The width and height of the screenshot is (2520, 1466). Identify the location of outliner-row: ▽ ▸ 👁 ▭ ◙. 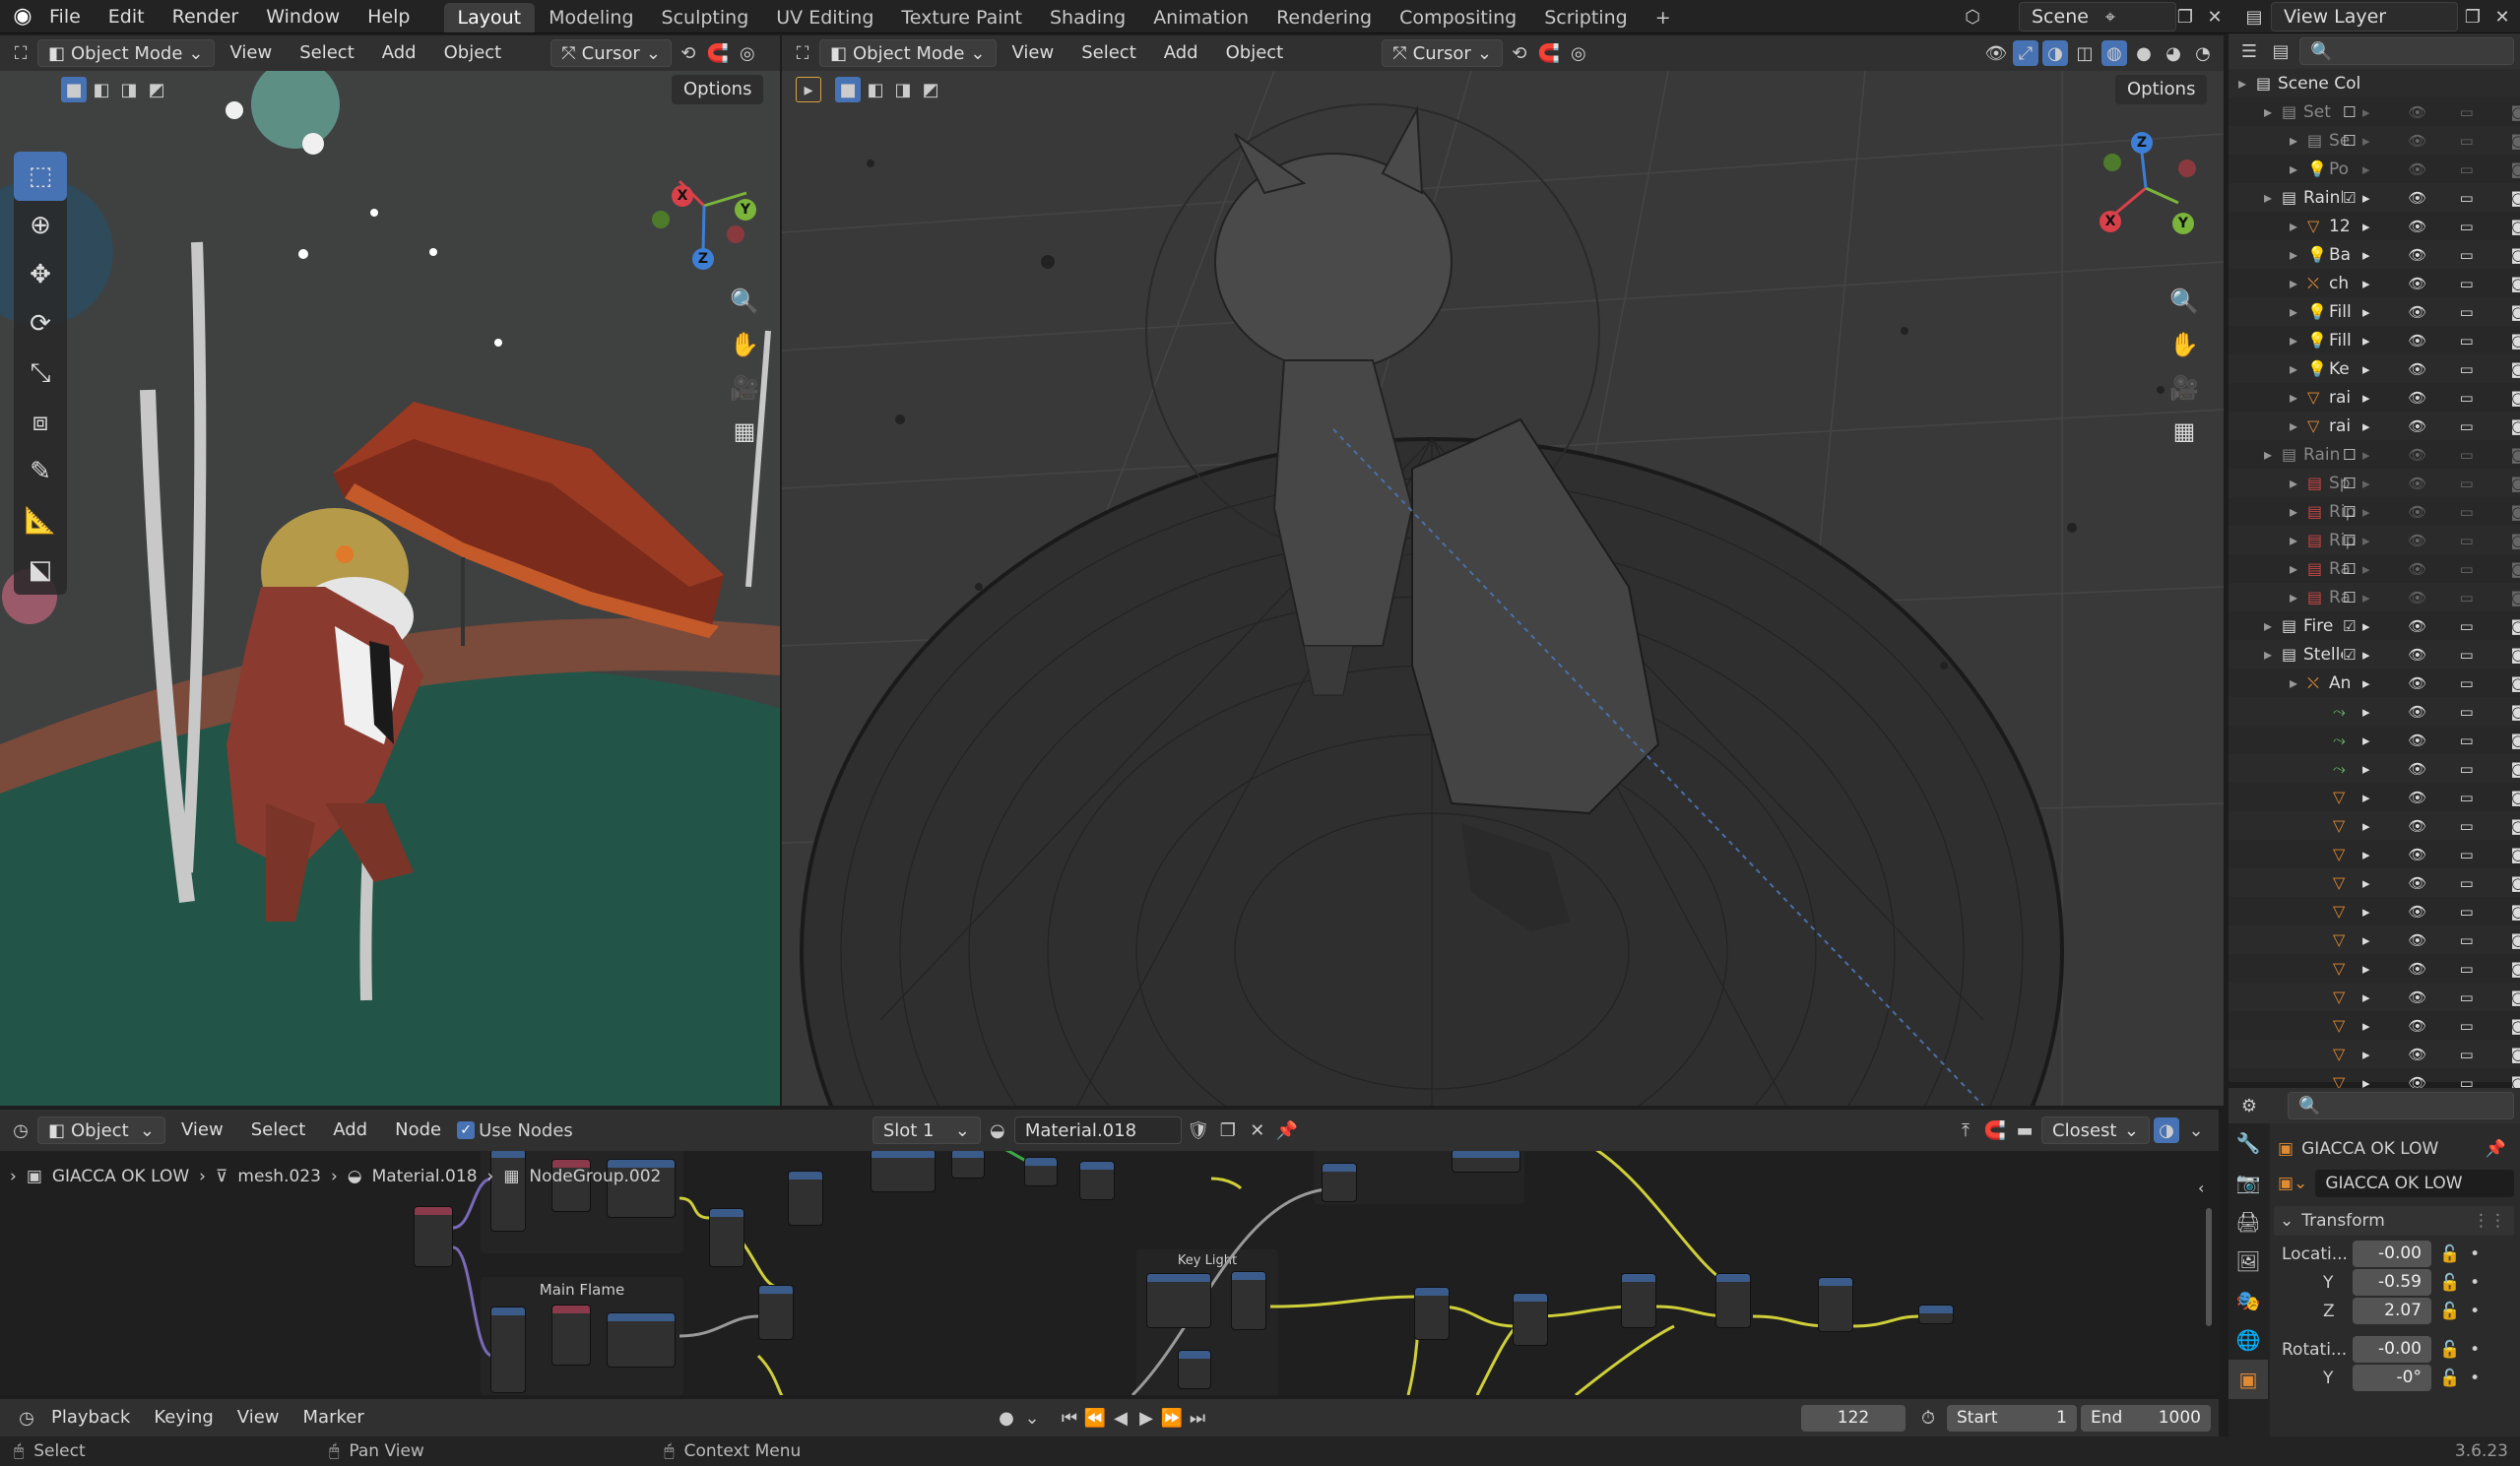
(2374, 940).